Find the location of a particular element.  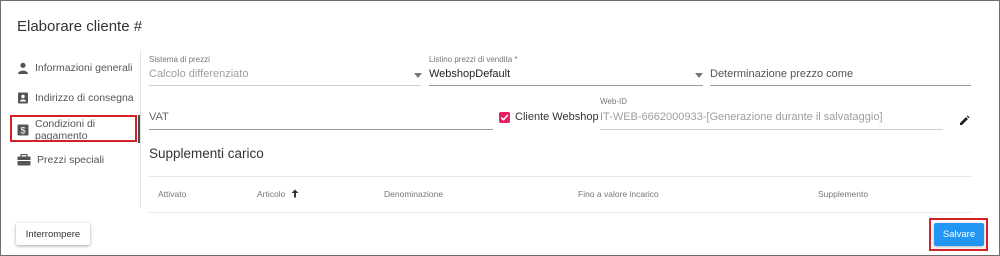

price-system-label: Sistema di prezzi is located at coordinates (179, 59).